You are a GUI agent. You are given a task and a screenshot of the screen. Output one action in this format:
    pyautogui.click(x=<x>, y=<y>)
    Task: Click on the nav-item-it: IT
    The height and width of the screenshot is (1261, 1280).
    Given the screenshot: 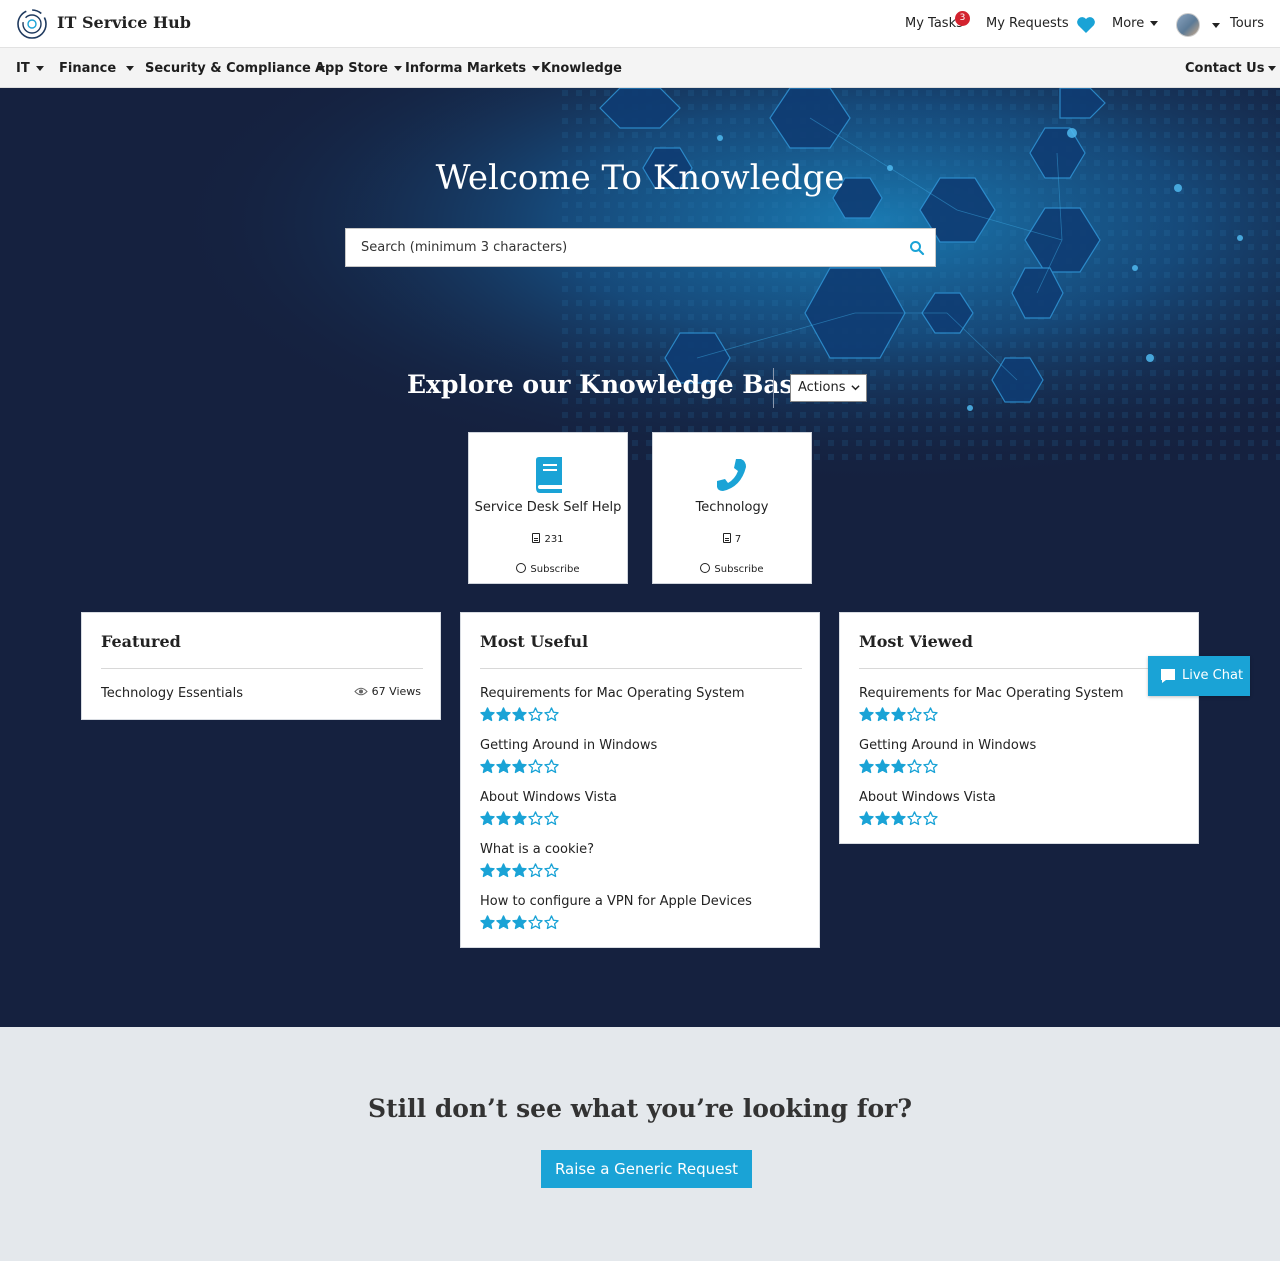 What is the action you would take?
    pyautogui.click(x=30, y=68)
    